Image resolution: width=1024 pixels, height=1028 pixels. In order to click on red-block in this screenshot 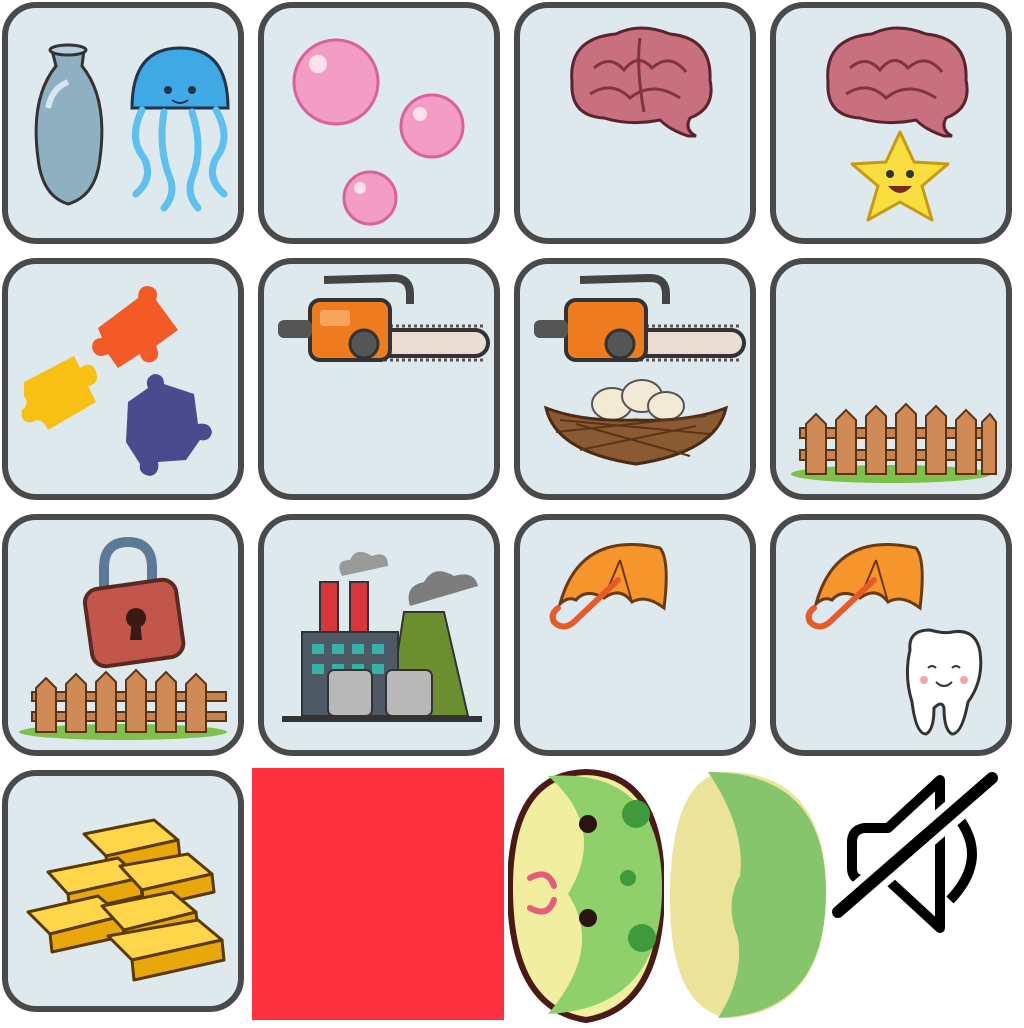, I will do `click(378, 894)`.